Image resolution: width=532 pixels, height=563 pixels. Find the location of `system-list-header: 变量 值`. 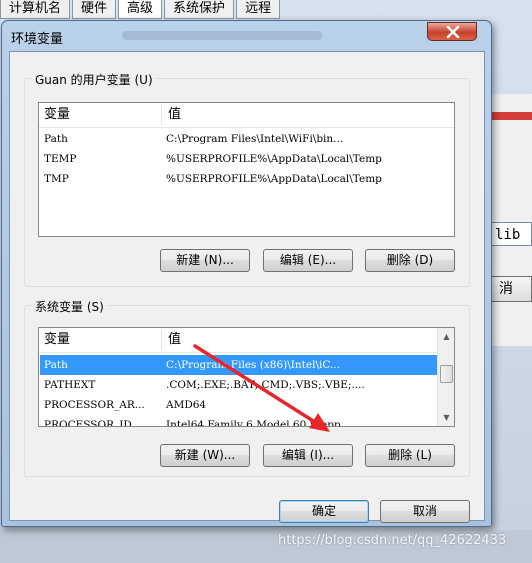

system-list-header: 变量 值 is located at coordinates (238, 340).